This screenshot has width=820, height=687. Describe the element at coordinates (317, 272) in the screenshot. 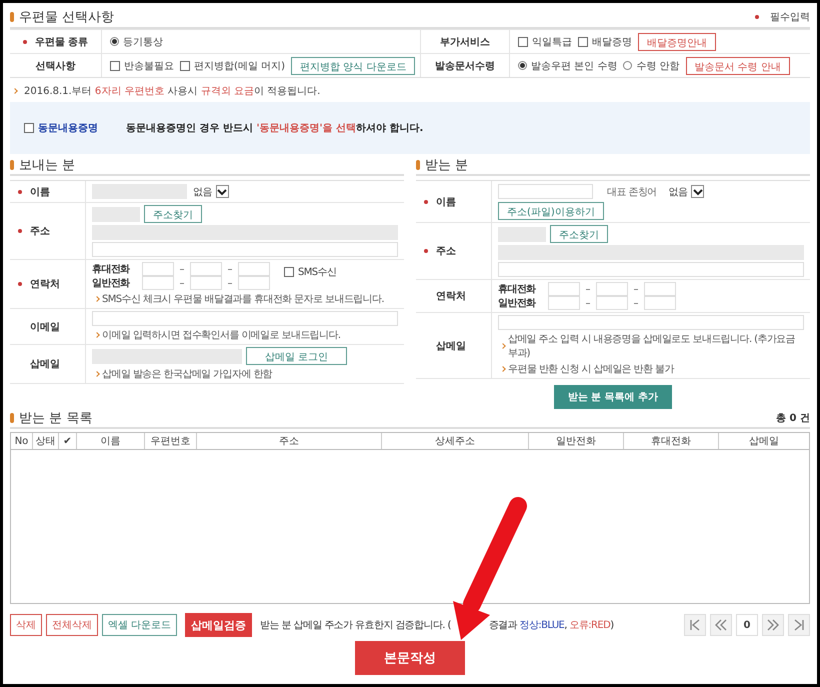

I see `checkbox-label: SMS수신` at that location.